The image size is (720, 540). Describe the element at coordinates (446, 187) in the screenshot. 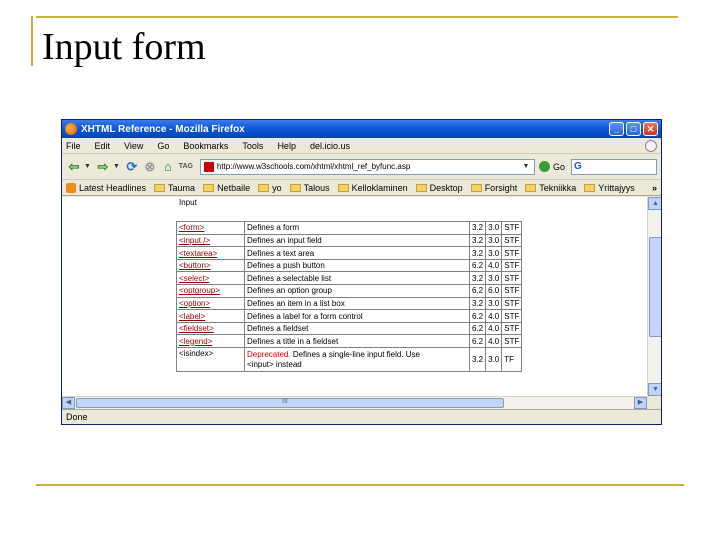

I see `bookmark-label: Desktop` at that location.